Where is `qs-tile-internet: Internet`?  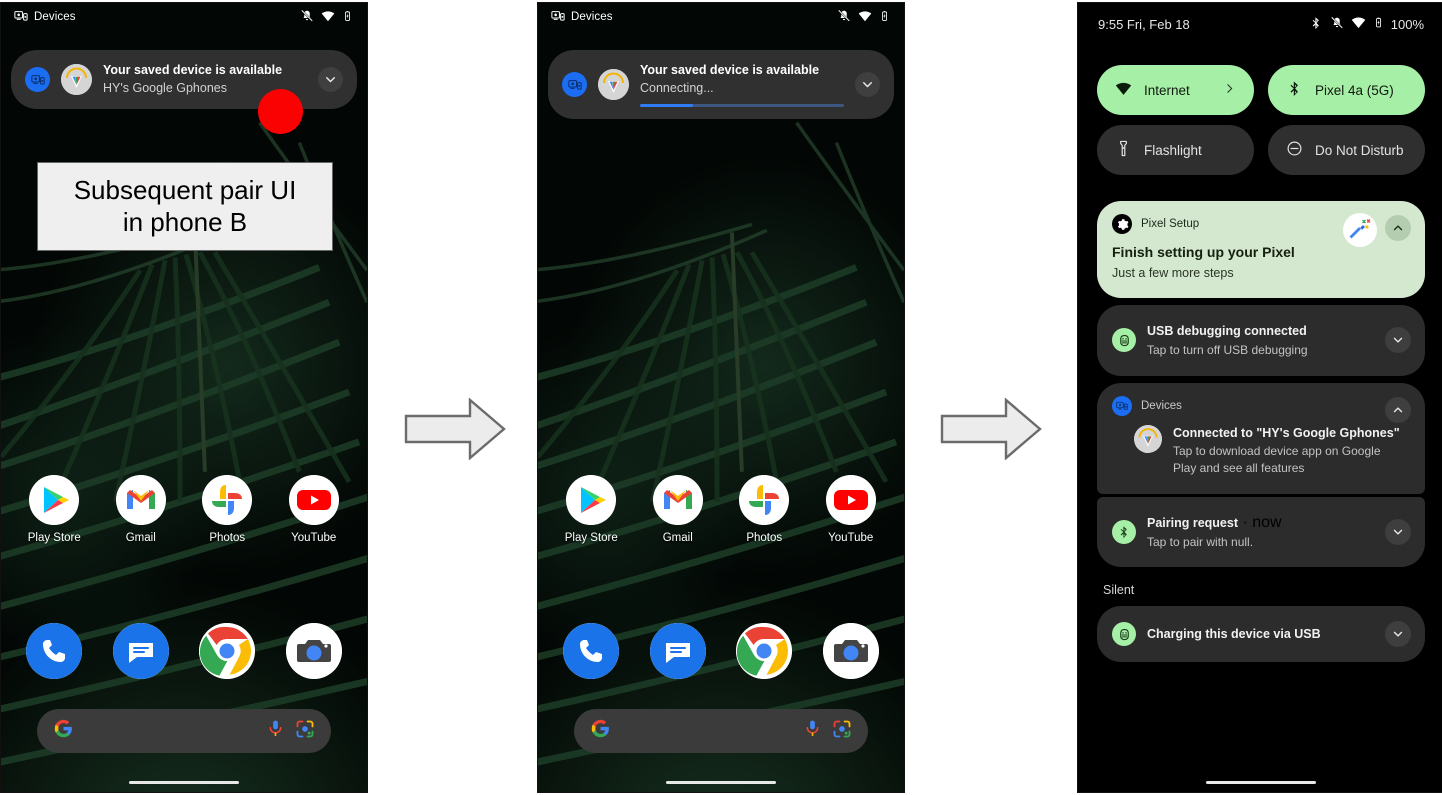 qs-tile-internet: Internet is located at coordinates (1175, 90).